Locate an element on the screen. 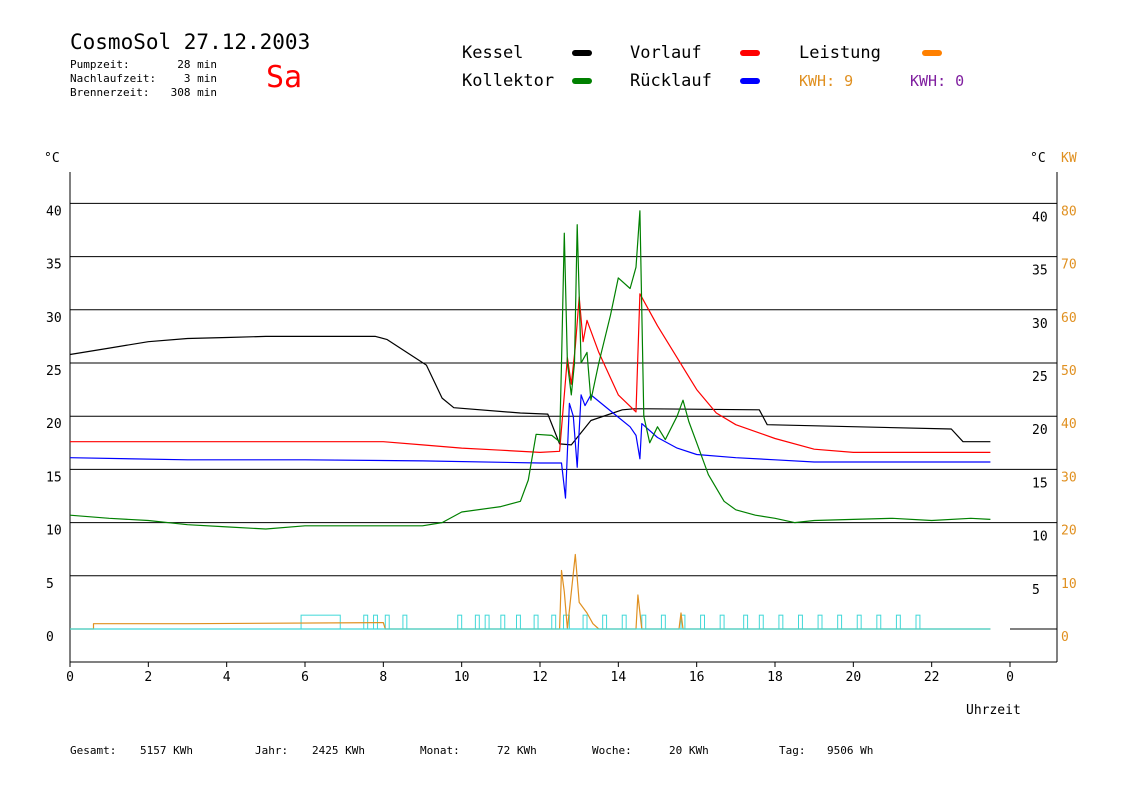  y-tick-right-celsius: 40 is located at coordinates (1040, 217).